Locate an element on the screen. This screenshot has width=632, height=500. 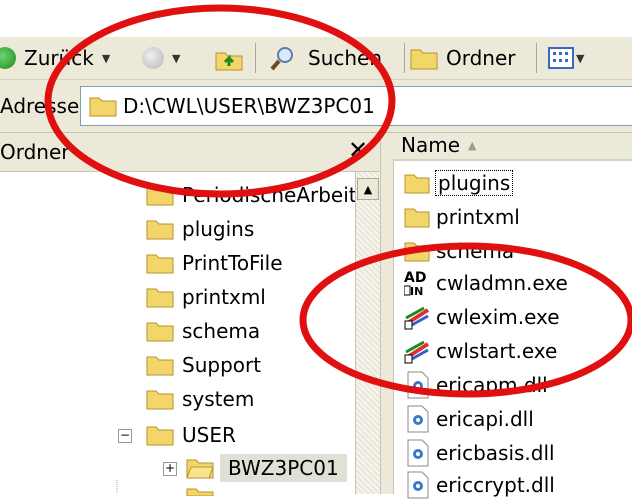
list-item: AD IN cwladmn.exe is located at coordinates (486, 283).